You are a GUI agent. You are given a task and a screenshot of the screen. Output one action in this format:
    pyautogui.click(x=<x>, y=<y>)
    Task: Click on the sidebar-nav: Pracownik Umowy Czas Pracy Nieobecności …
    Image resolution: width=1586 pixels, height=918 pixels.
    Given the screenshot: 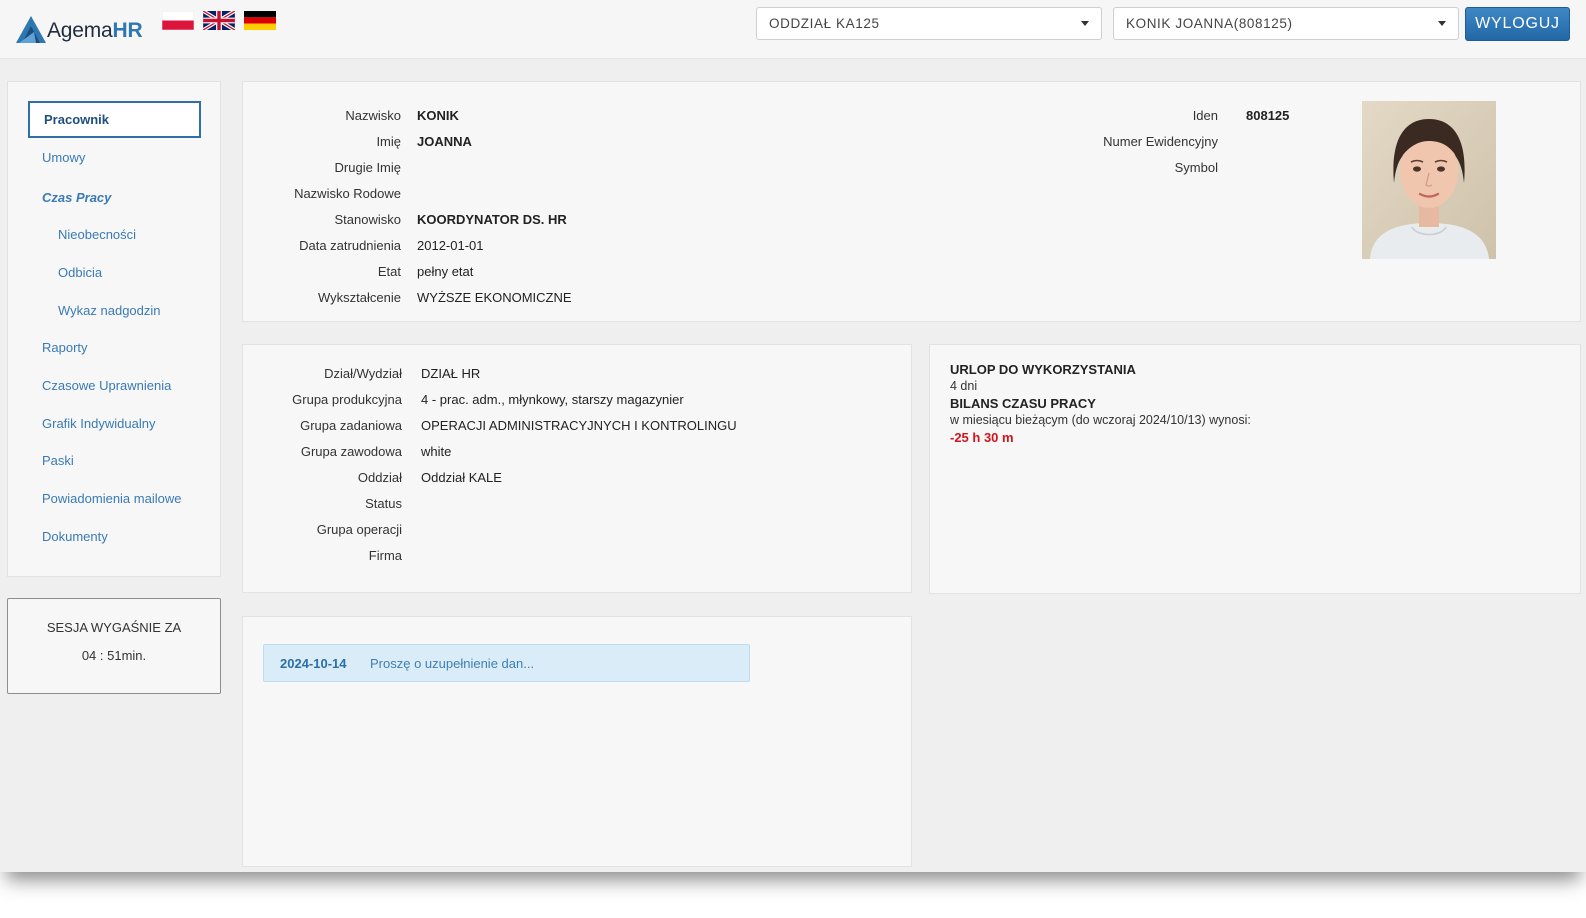 What is the action you would take?
    pyautogui.click(x=114, y=329)
    